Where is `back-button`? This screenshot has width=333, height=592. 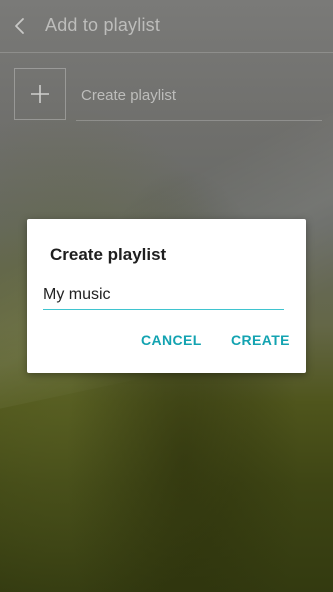 back-button is located at coordinates (20, 26).